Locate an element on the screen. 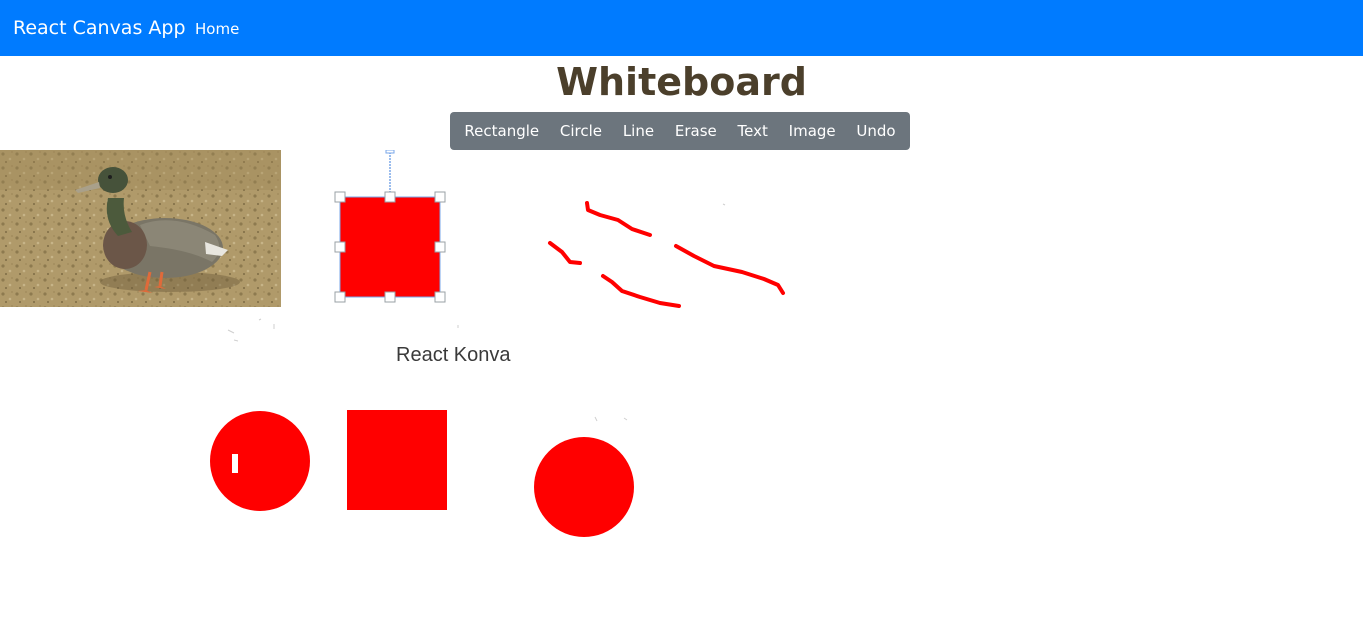  page-title: Whiteboard is located at coordinates (681, 82).